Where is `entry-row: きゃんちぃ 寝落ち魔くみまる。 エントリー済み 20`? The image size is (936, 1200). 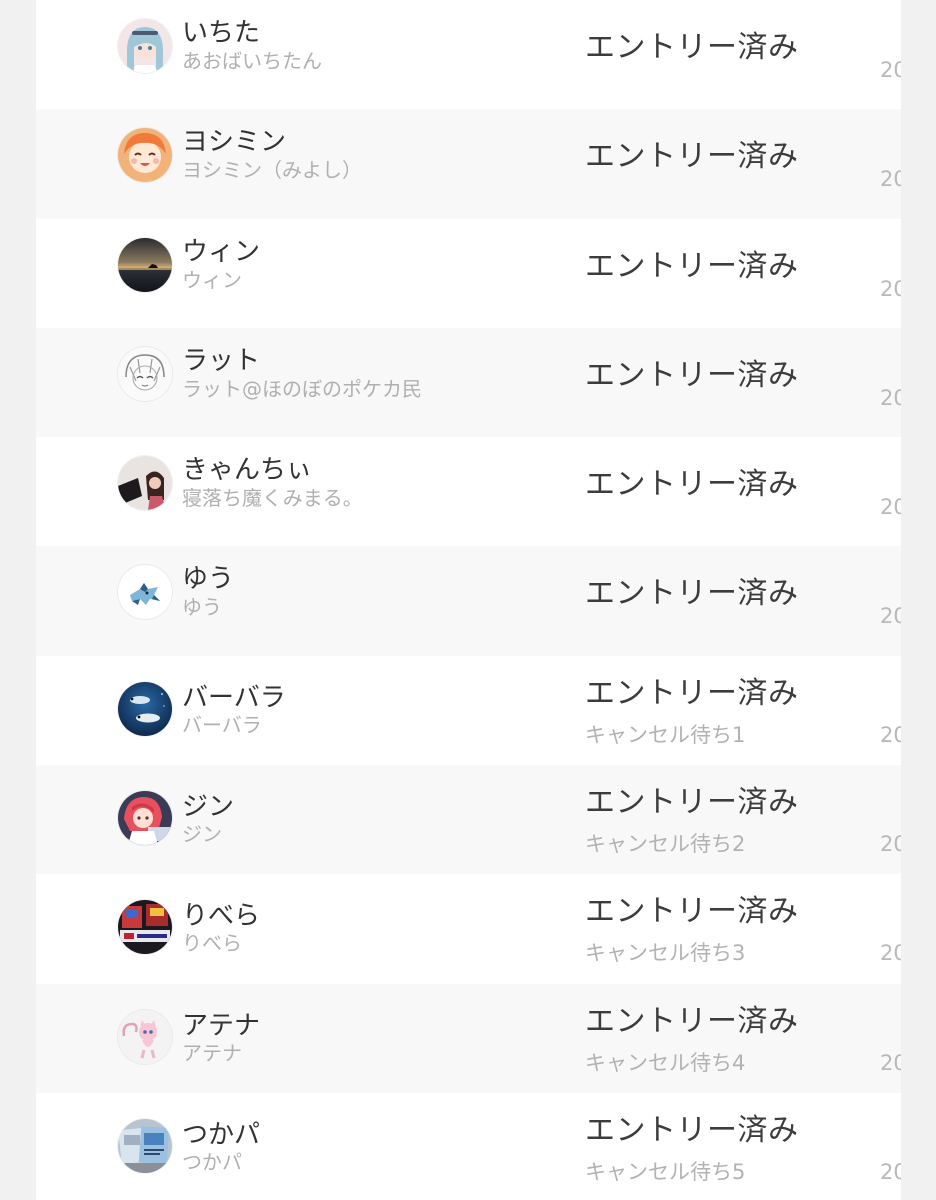
entry-row: きゃんちぃ 寝落ち魔くみまる。 エントリー済み 20 is located at coordinates (468, 492).